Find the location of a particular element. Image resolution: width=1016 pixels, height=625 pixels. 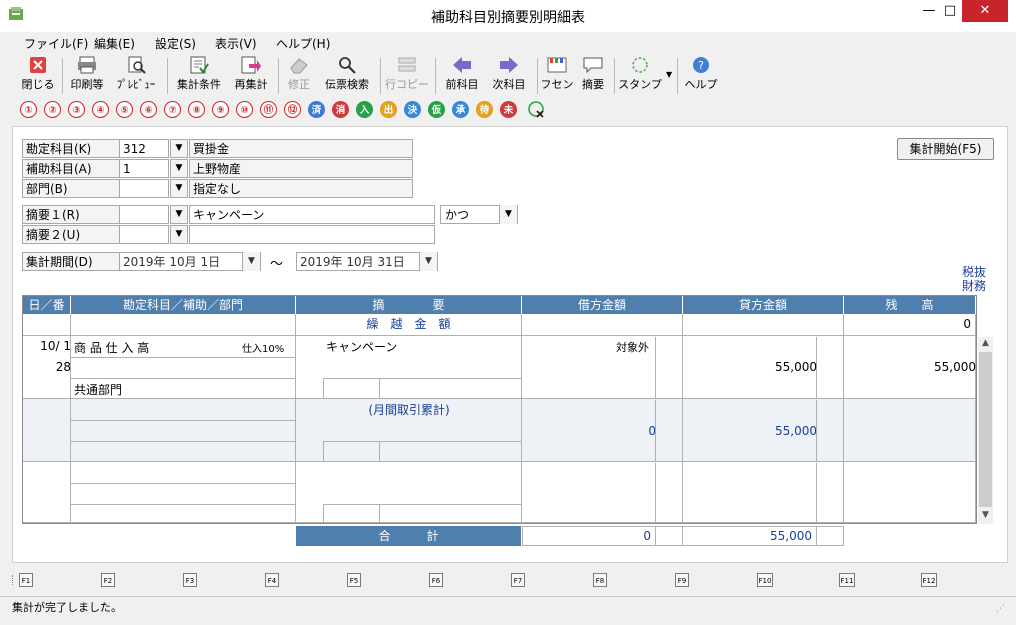

row1-date: 10/ 1 is located at coordinates (55, 346).